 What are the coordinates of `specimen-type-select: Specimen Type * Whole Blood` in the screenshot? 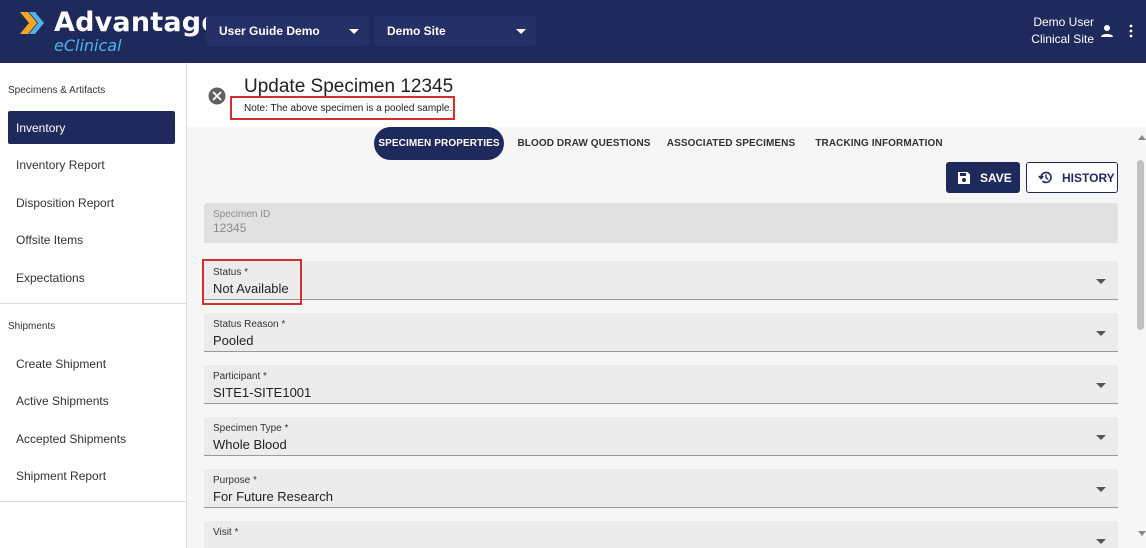 It's located at (661, 436).